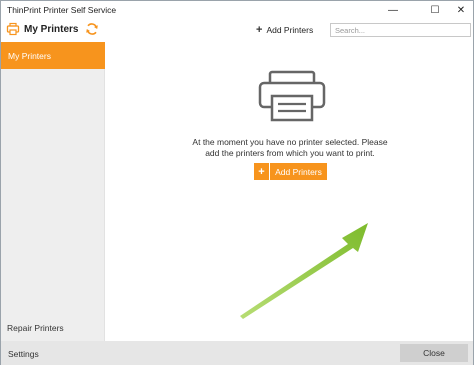 The width and height of the screenshot is (474, 365). Describe the element at coordinates (29, 56) in the screenshot. I see `sidebar-item-label: My Printers` at that location.